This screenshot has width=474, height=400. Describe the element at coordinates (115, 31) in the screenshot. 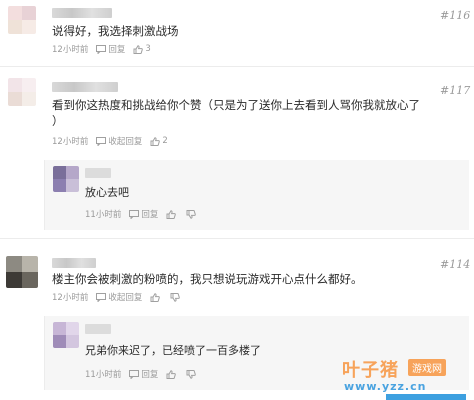

I see `comment-text: 说得好，我选择刺激战场` at that location.